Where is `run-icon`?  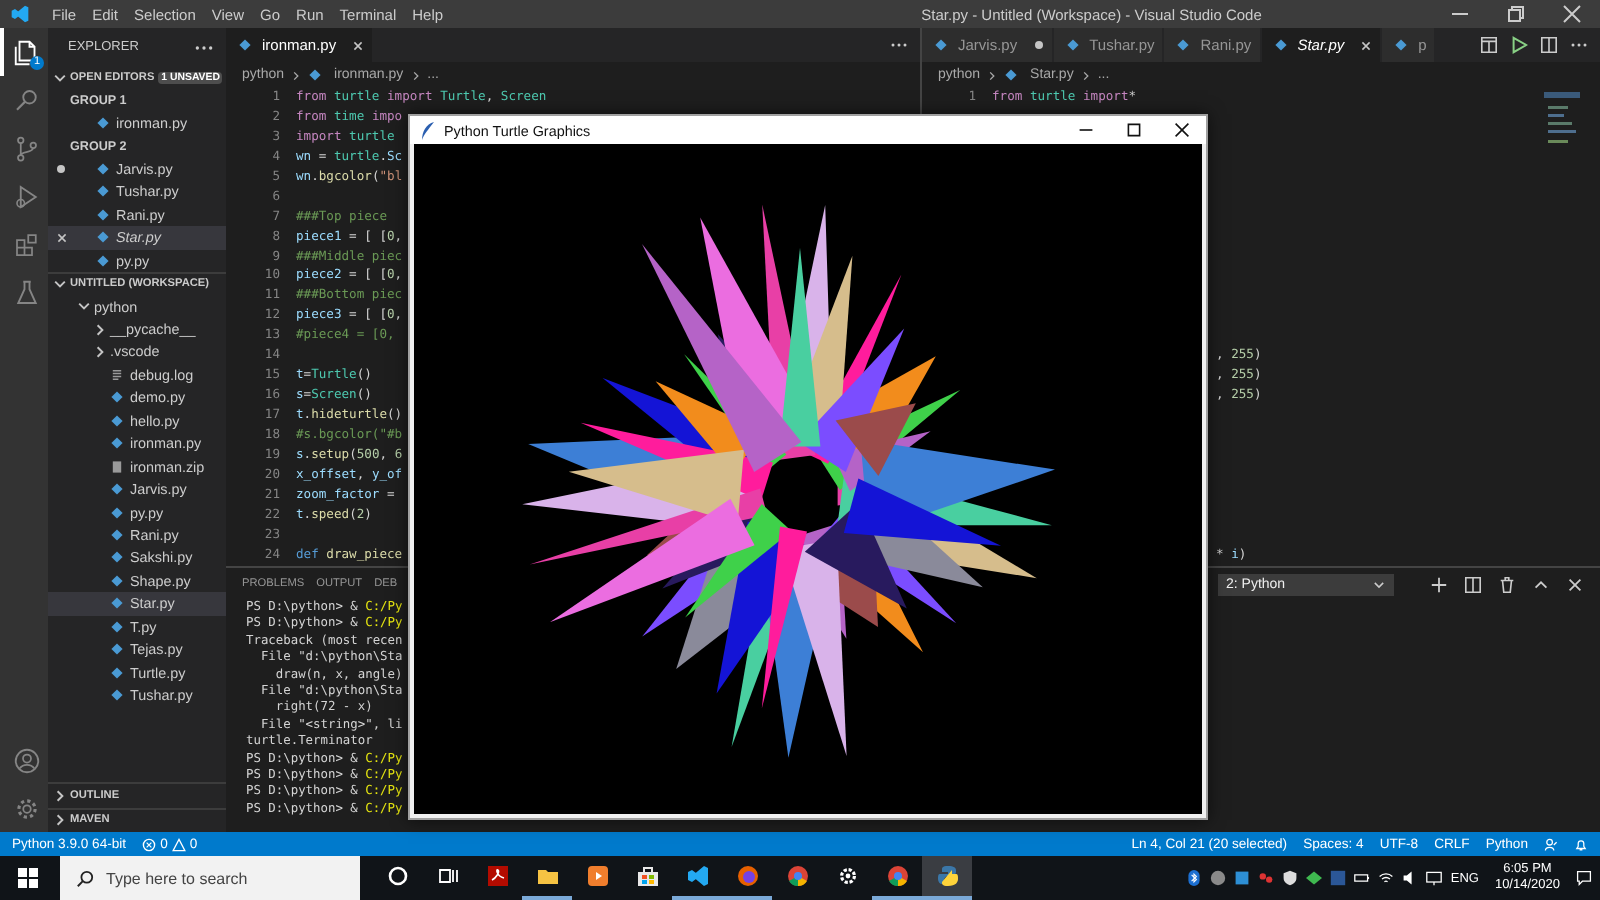
run-icon is located at coordinates (1519, 45).